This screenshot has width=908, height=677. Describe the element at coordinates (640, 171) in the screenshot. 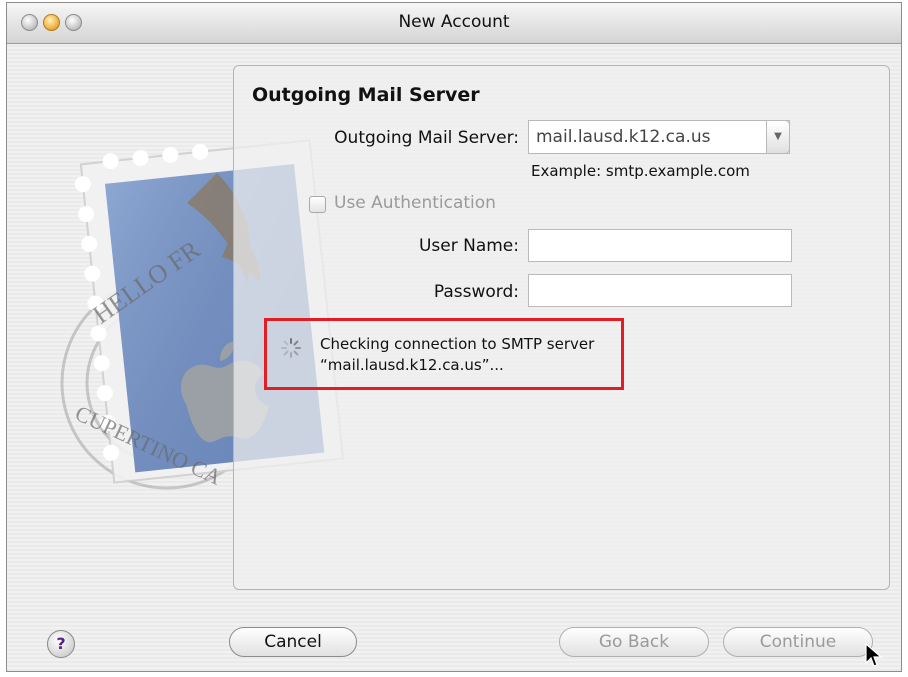

I see `example-text: Example: smtp.example.com` at that location.